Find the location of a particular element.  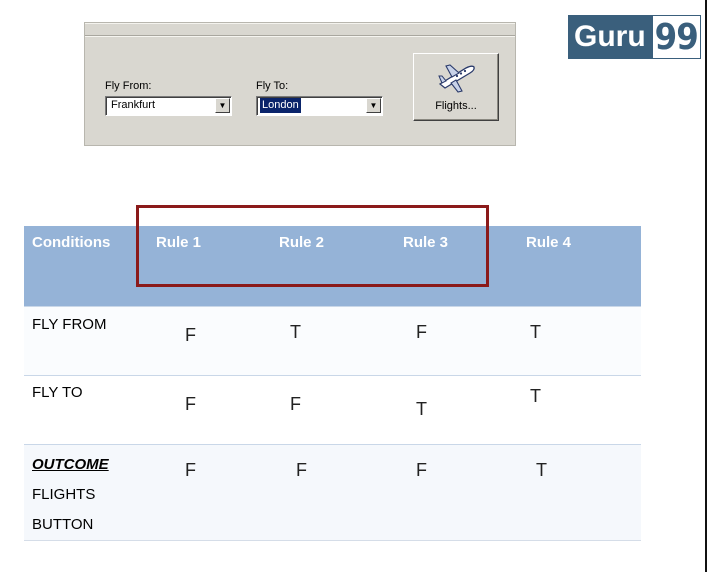

outcome-label: OUTCOME FLIGHTS BUTTON is located at coordinates (70, 495).